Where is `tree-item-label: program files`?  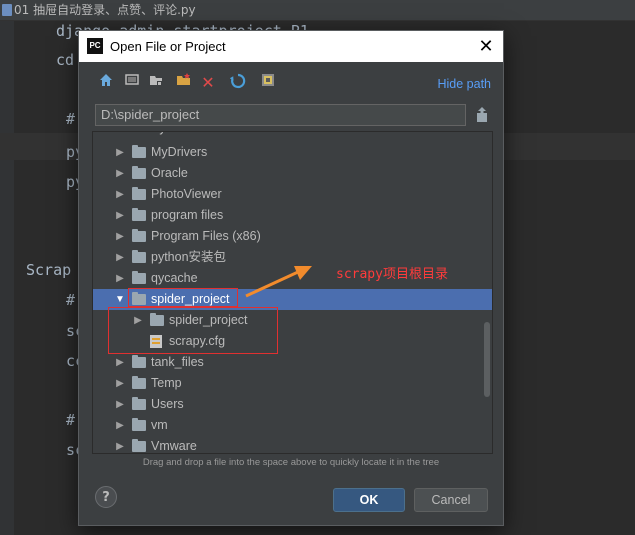
tree-item-label: program files is located at coordinates (187, 215).